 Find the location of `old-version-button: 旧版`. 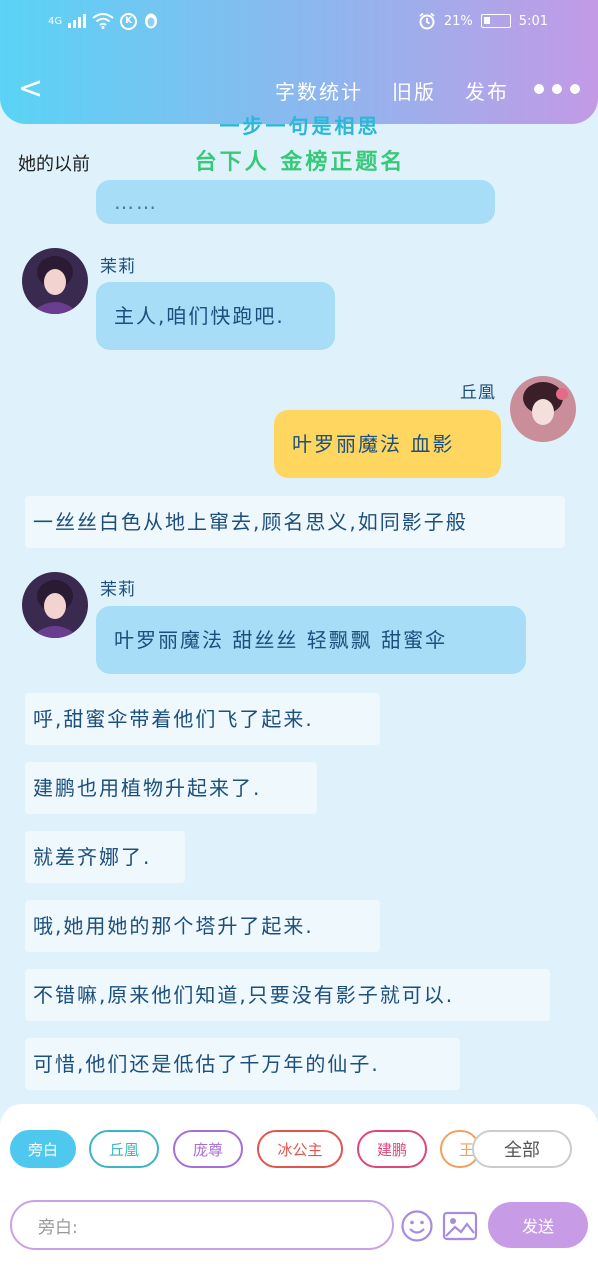

old-version-button: 旧版 is located at coordinates (414, 90).